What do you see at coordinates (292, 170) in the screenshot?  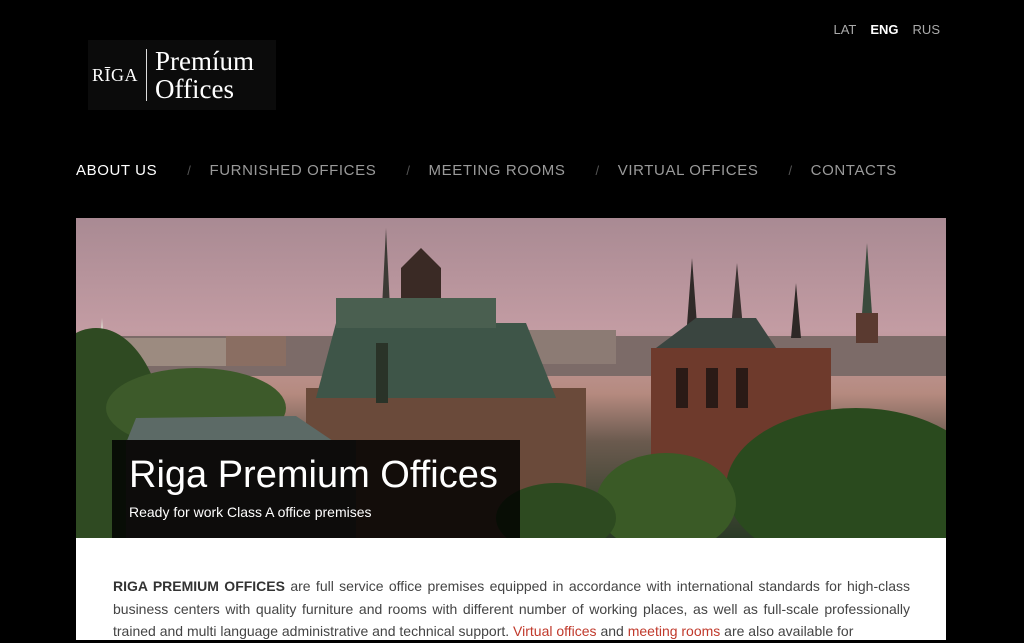 I see `nav-furnished-offices: FURNISHED OFFICES` at bounding box center [292, 170].